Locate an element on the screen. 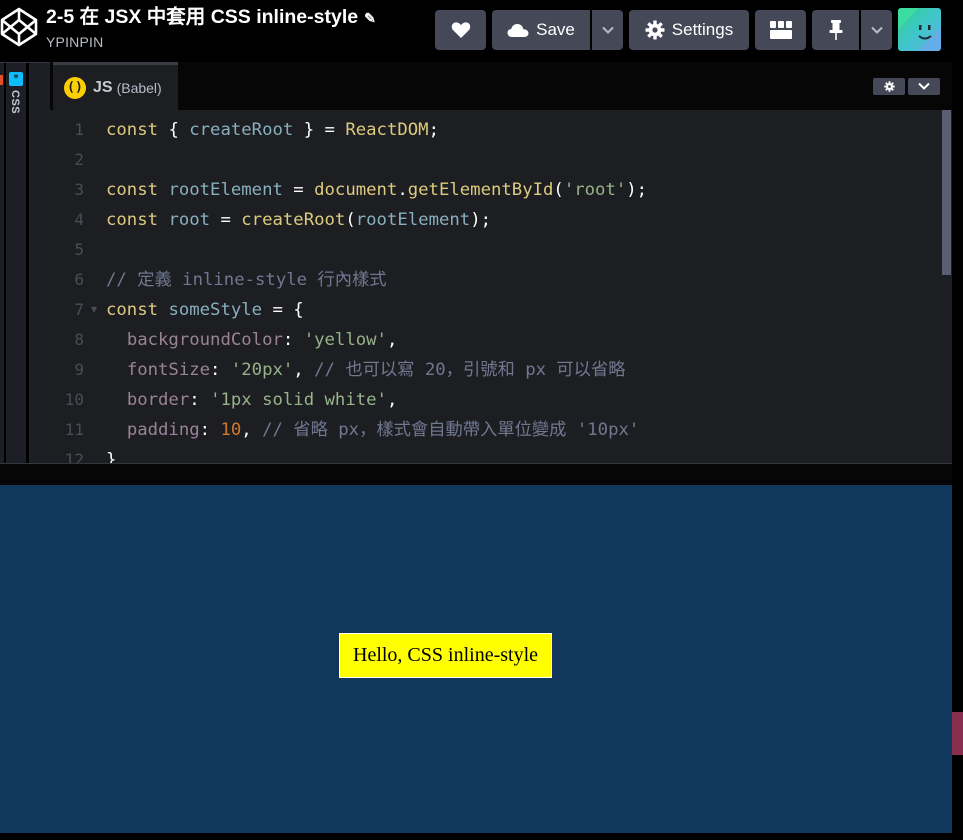  layout-icon is located at coordinates (780, 30).